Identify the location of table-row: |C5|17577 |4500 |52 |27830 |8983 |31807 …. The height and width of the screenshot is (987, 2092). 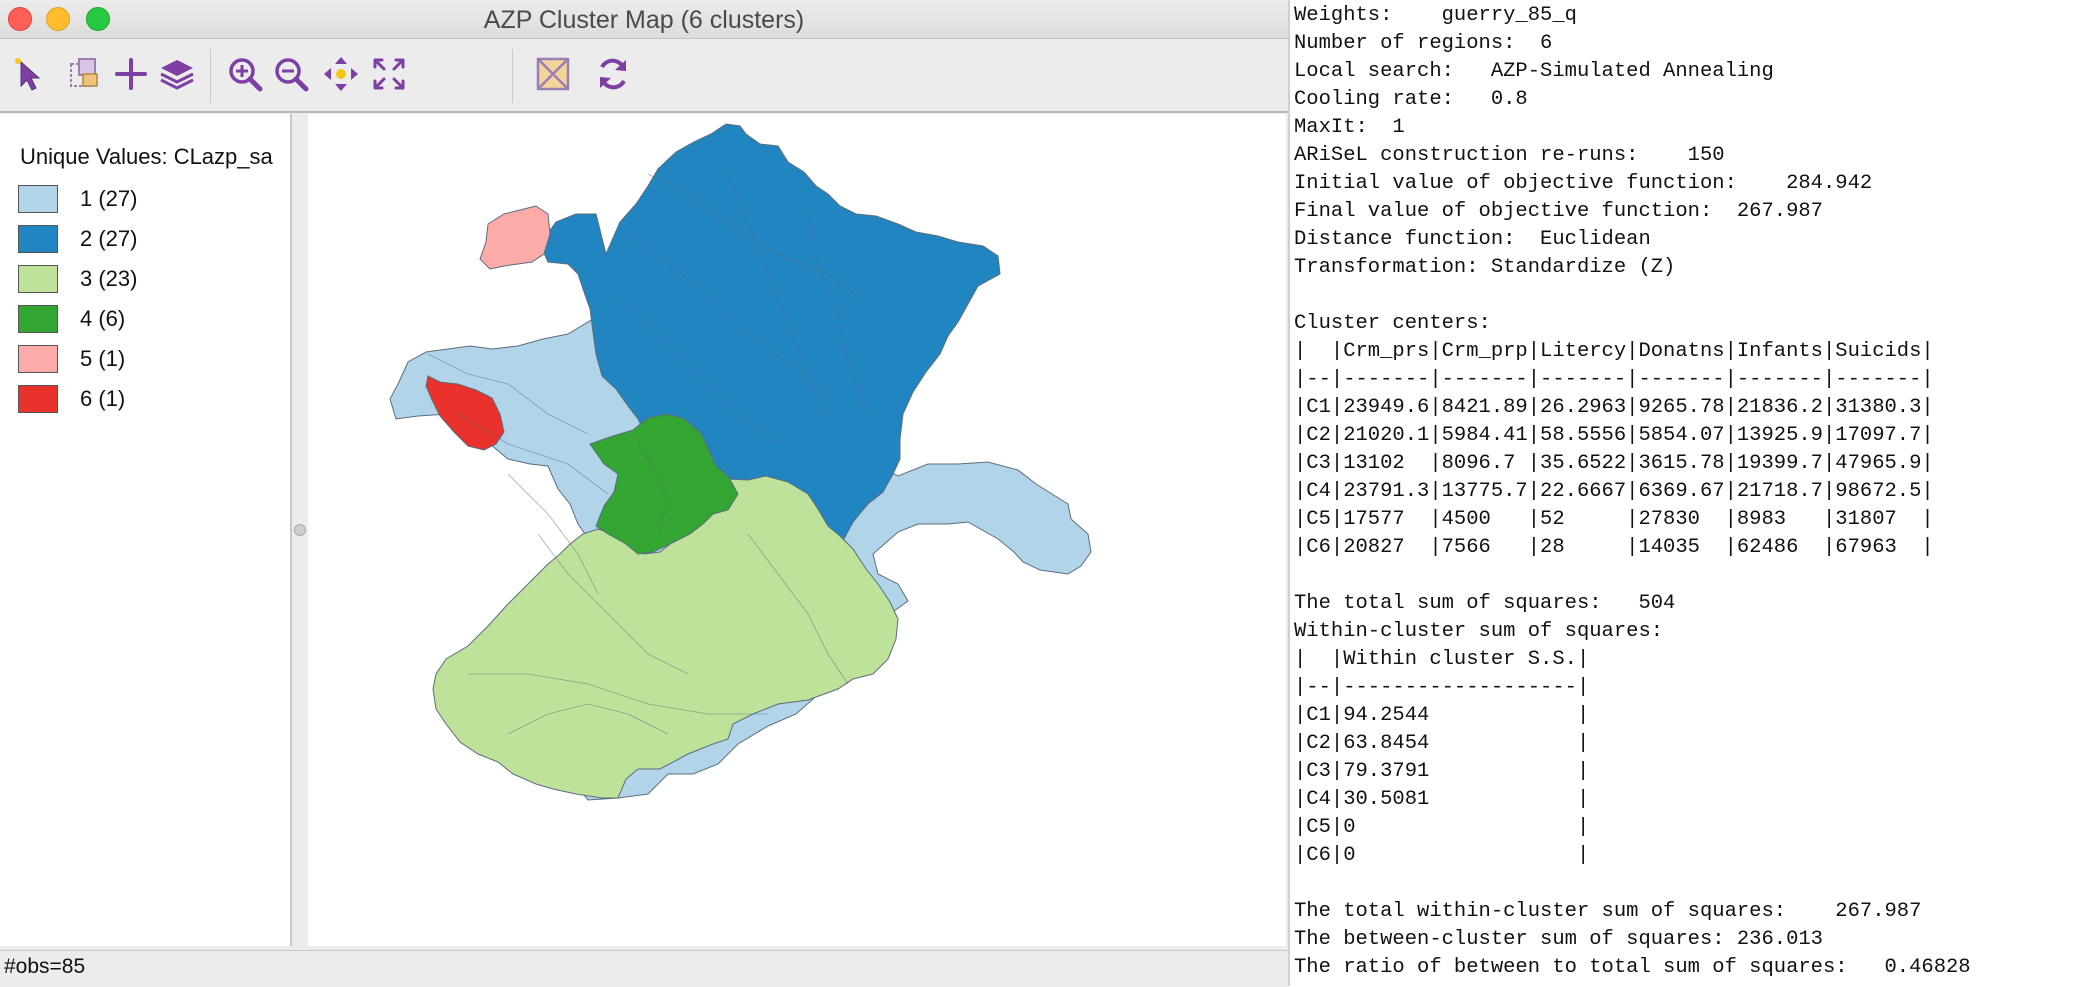
(1614, 519).